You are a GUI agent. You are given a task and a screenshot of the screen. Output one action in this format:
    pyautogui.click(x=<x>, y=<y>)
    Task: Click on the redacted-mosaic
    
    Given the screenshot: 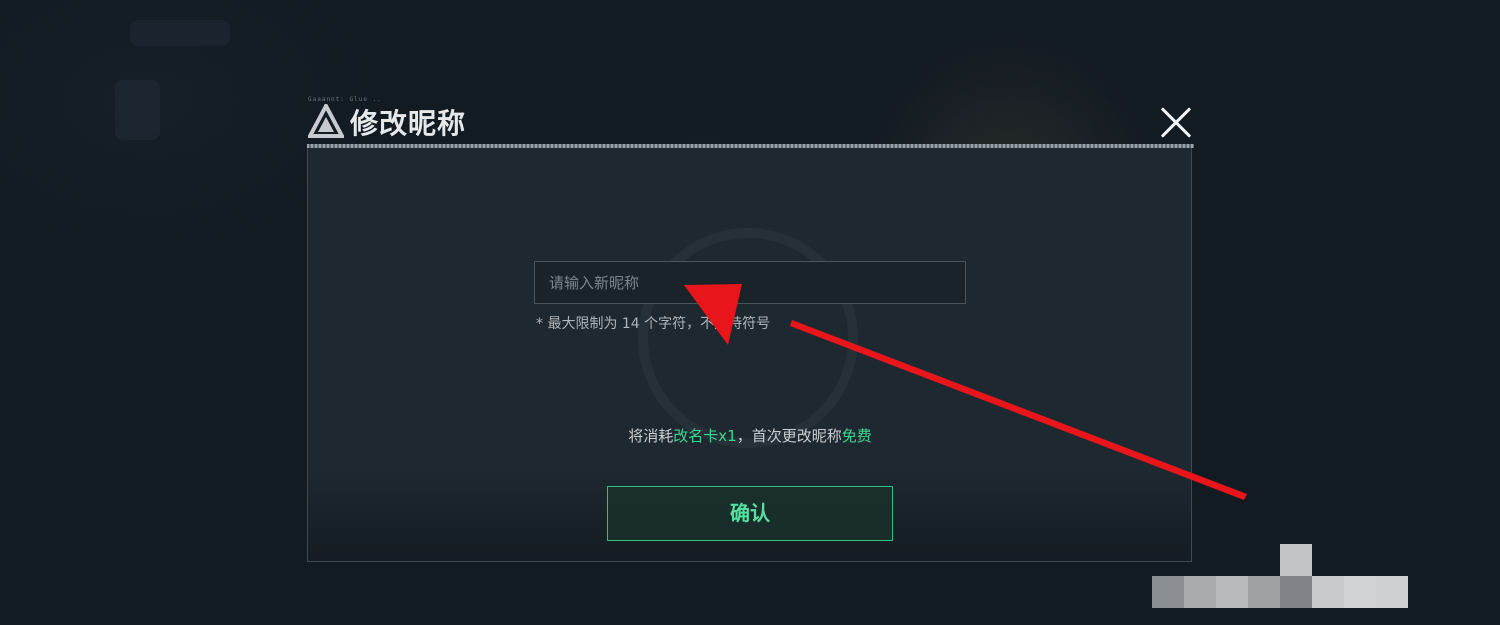 What is the action you would take?
    pyautogui.click(x=1280, y=576)
    